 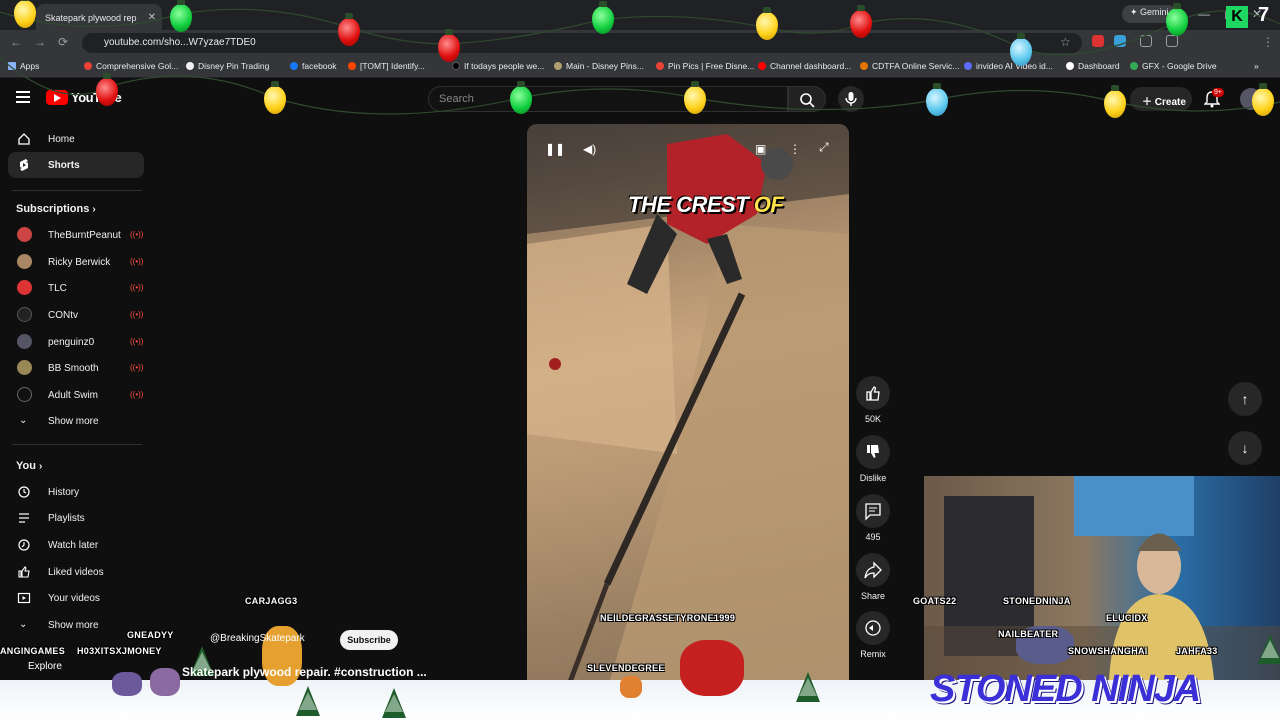 What do you see at coordinates (45, 666) in the screenshot?
I see `sidebar-item-explore: Explore` at bounding box center [45, 666].